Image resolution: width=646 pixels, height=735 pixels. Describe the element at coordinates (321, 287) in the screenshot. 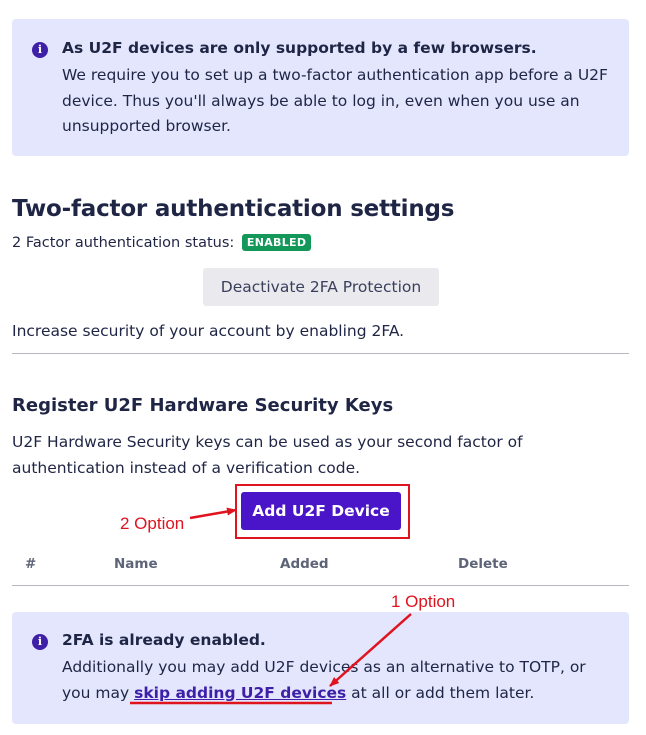

I see `deactivate-2fa-button: Deactivate 2FA Protection` at that location.